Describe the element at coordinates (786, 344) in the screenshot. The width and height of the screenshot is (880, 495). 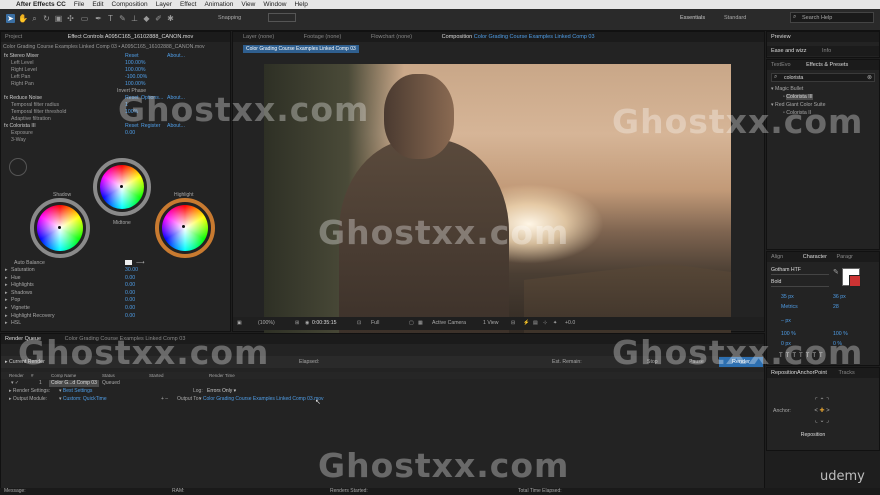
I see `baseline-shift-value: 0 px` at that location.